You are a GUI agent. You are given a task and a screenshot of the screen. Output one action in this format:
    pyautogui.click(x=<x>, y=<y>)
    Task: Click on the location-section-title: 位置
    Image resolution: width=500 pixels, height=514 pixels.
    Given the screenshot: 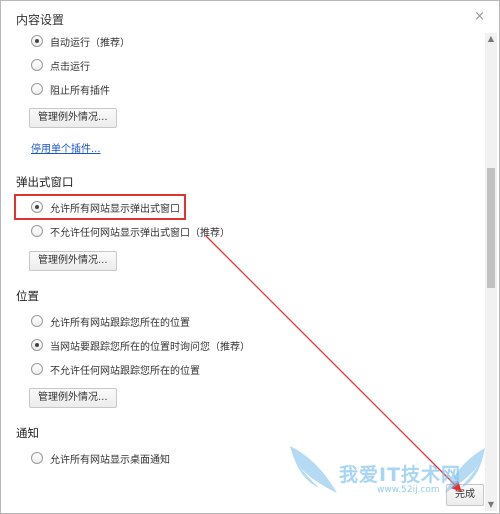 What is the action you would take?
    pyautogui.click(x=27, y=296)
    